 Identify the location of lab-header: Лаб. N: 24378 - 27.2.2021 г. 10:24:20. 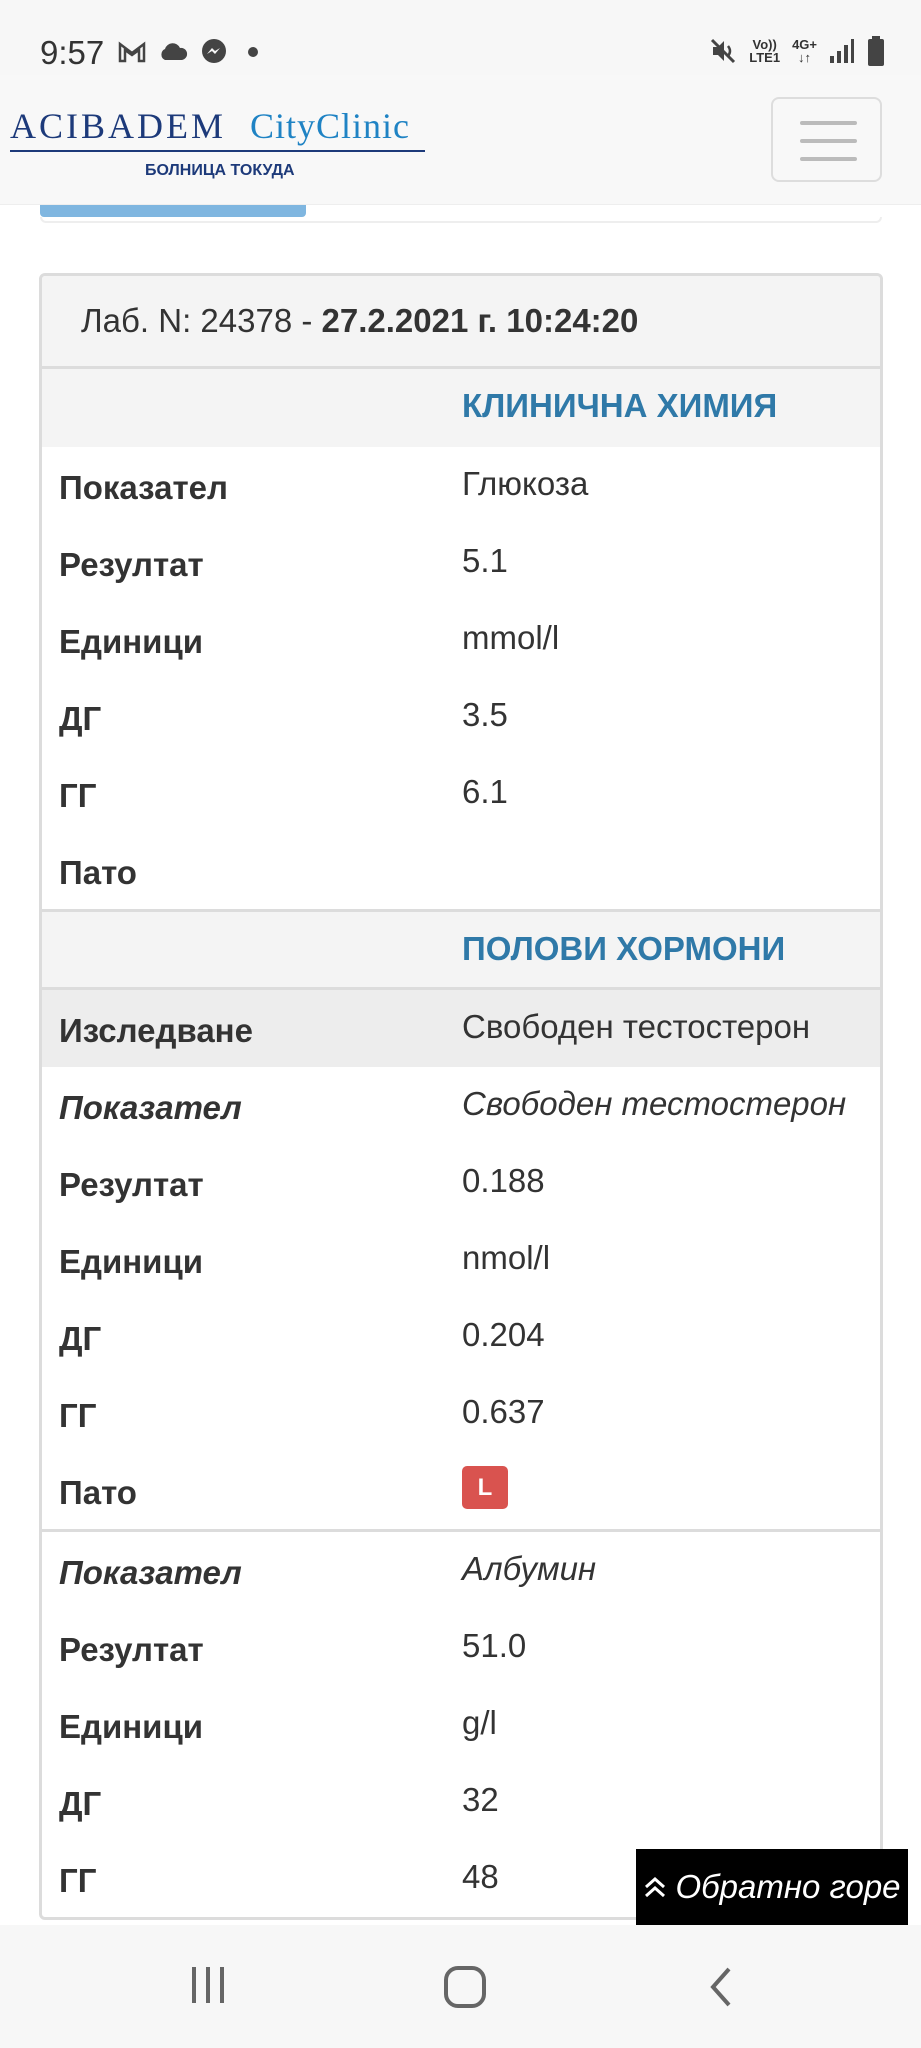
(461, 322).